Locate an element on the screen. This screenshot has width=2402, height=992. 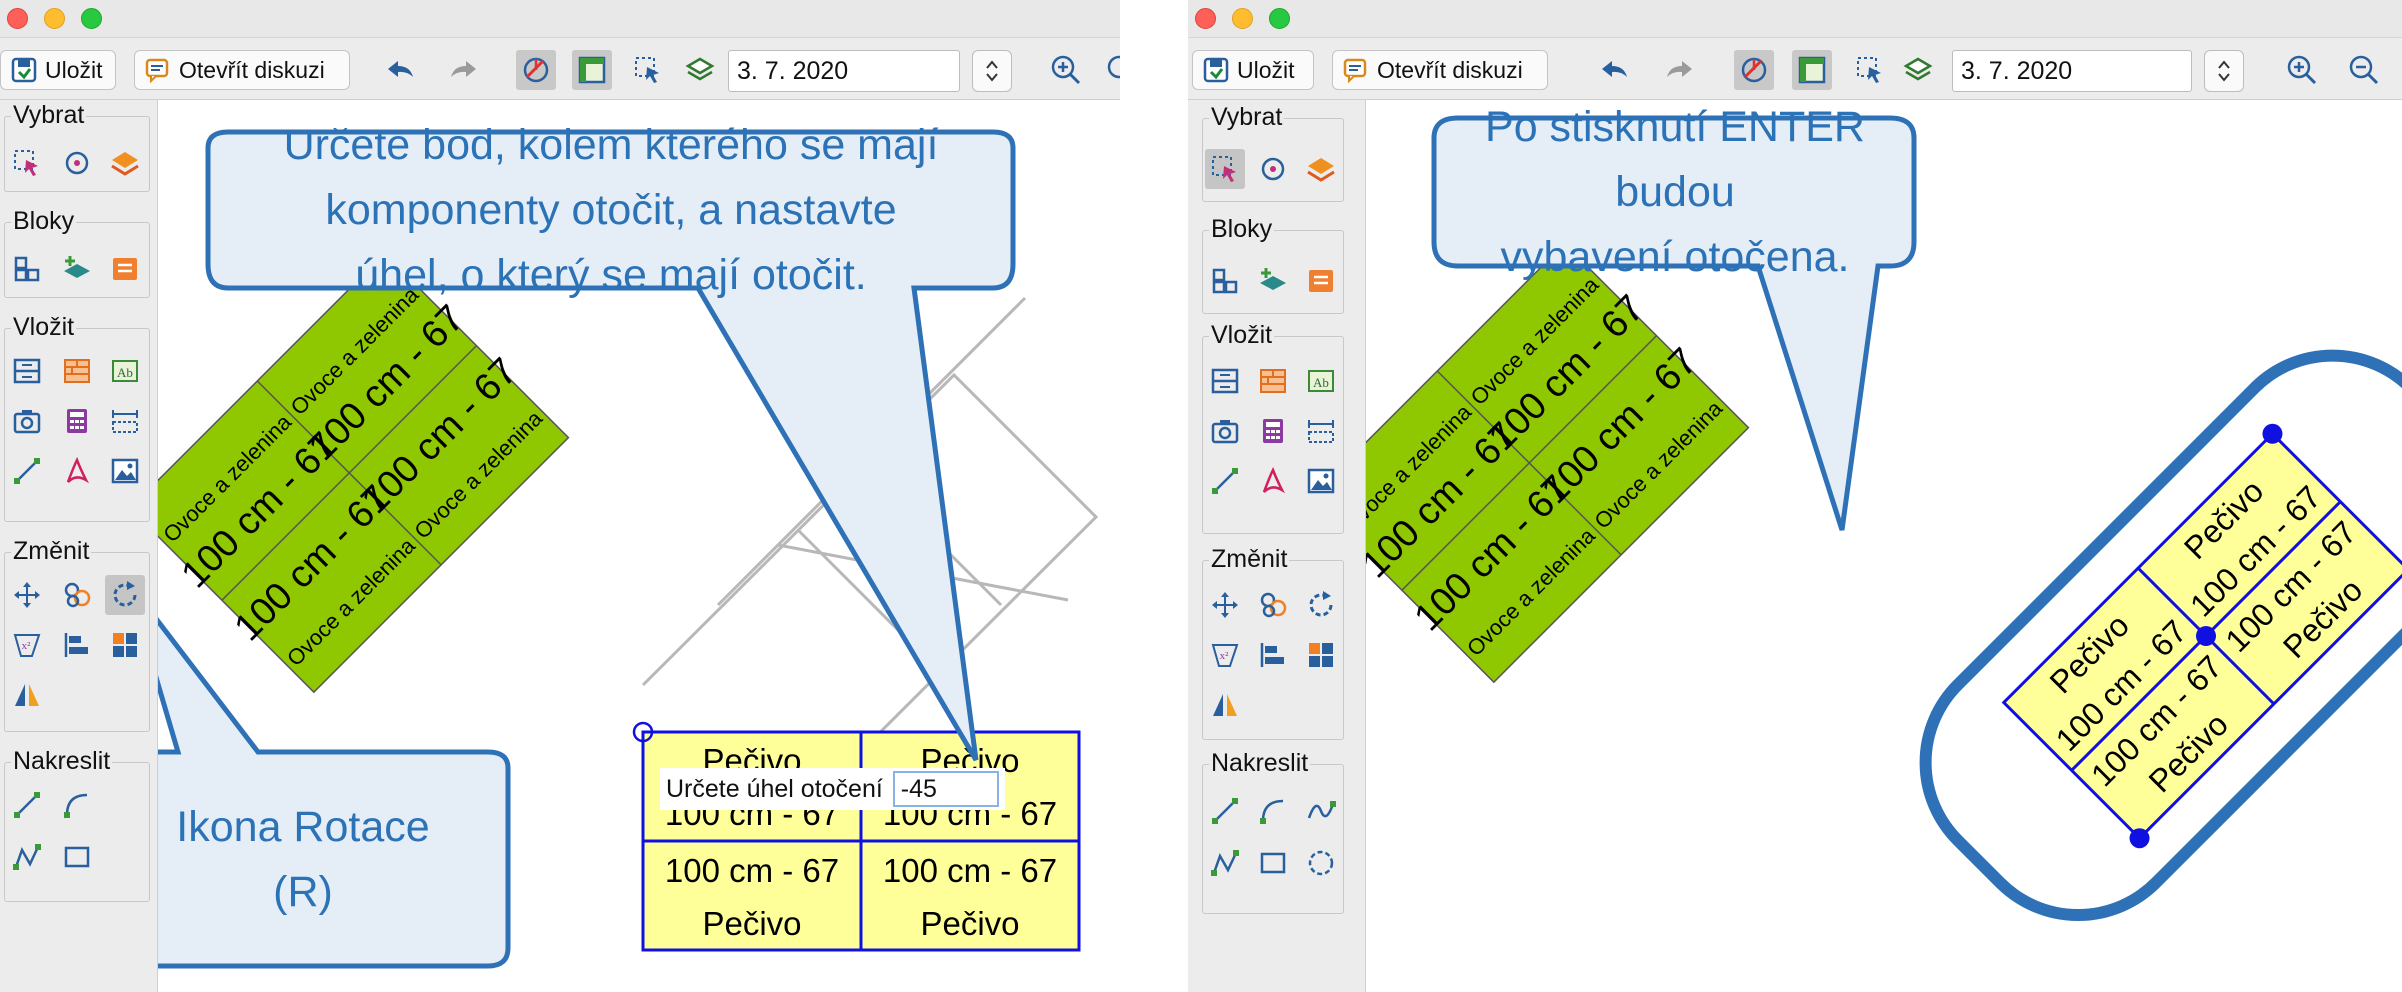
frame-icon is located at coordinates (592, 70).